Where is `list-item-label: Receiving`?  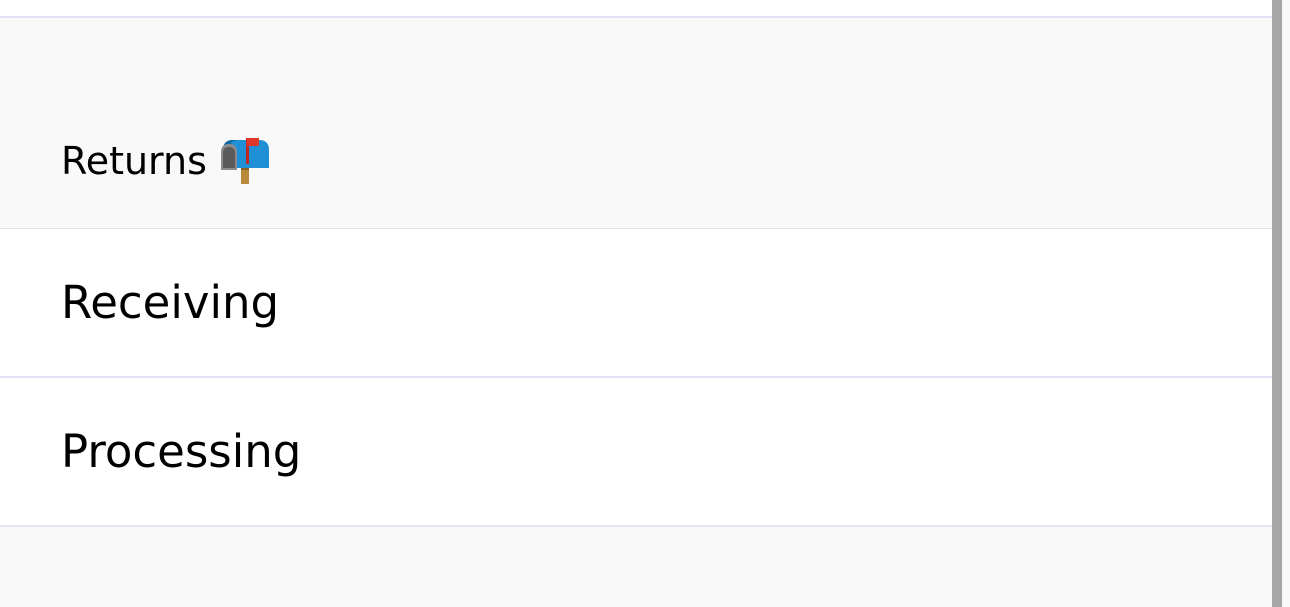
list-item-label: Receiving is located at coordinates (170, 302).